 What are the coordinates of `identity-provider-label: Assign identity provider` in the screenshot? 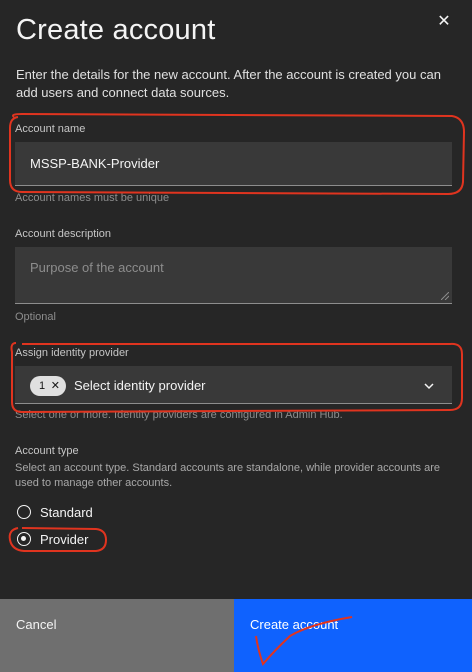 It's located at (72, 353).